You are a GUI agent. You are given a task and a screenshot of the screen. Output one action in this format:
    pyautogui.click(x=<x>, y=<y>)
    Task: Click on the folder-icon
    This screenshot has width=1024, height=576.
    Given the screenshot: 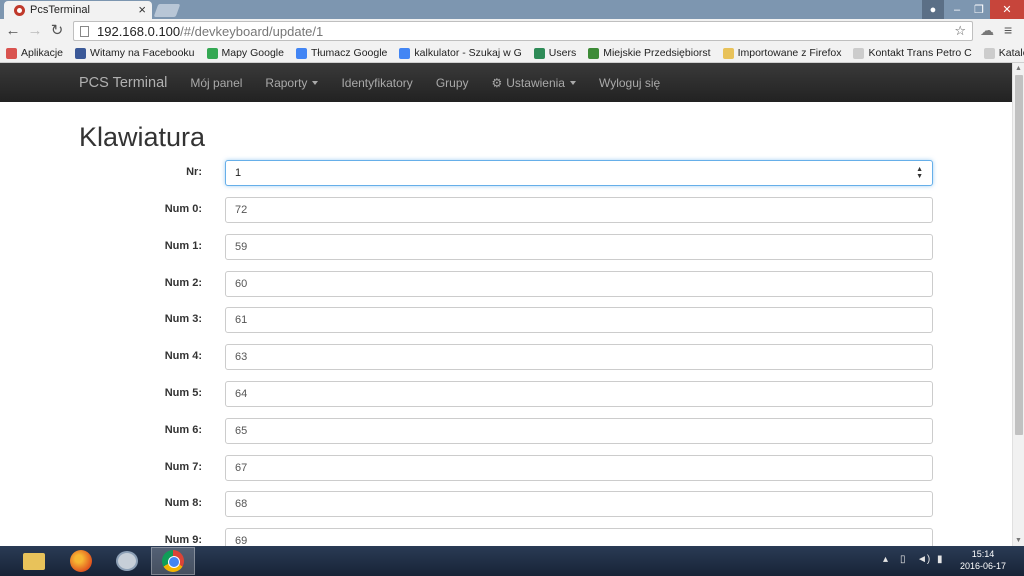 What is the action you would take?
    pyautogui.click(x=34, y=561)
    